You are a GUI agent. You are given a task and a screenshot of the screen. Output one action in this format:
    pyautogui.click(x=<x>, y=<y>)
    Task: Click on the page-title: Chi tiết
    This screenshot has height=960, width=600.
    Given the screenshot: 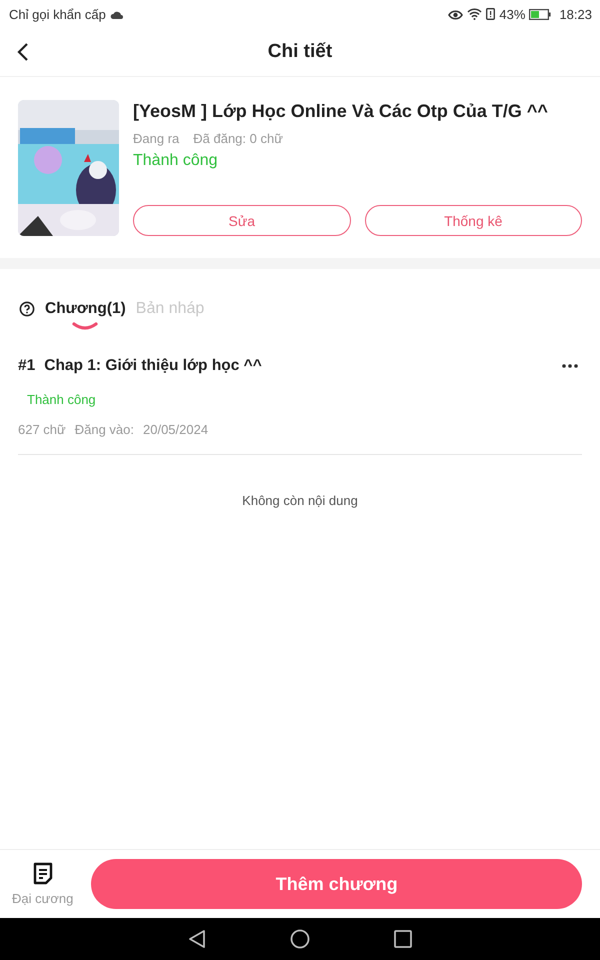 What is the action you would take?
    pyautogui.click(x=300, y=52)
    